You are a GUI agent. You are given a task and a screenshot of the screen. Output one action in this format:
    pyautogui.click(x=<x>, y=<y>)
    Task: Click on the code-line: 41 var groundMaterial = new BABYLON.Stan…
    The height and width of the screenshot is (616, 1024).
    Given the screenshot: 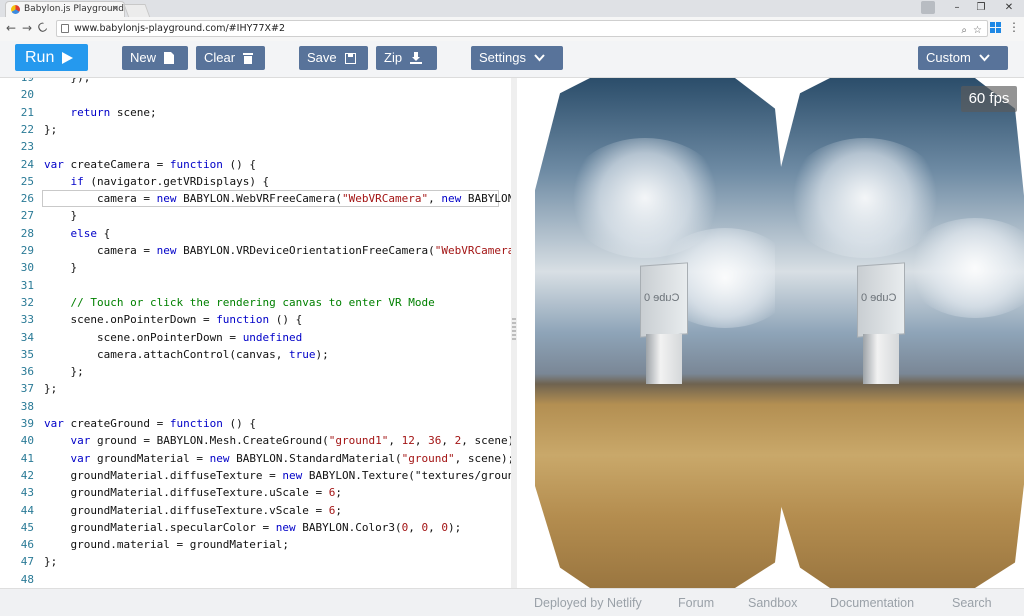 What is the action you would take?
    pyautogui.click(x=255, y=458)
    